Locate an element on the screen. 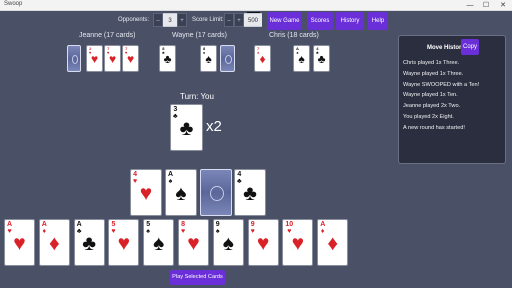 Image resolution: width=512 pixels, height=288 pixels. opponent-name-chris: Chris (18 cards) is located at coordinates (294, 35).